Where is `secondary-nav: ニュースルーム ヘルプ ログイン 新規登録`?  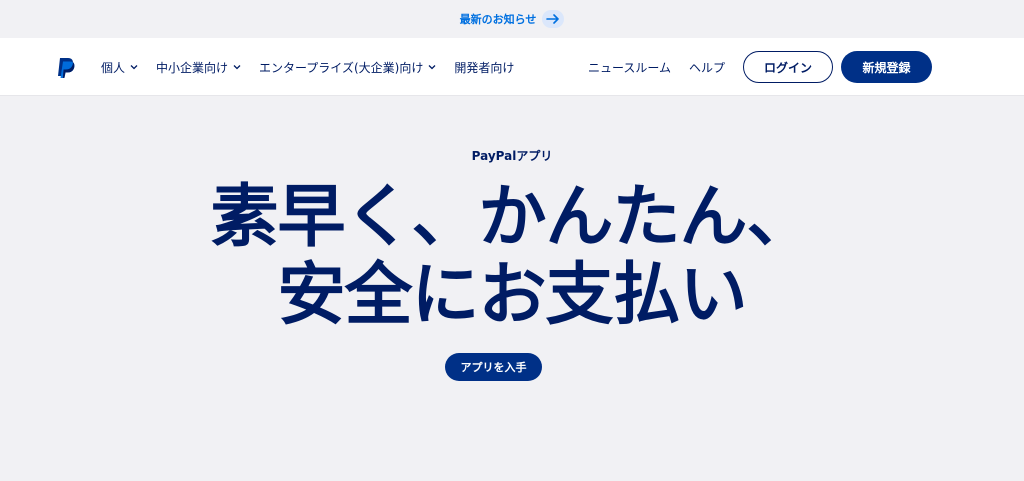 secondary-nav: ニュースルーム ヘルプ ログイン 新規登録 is located at coordinates (760, 67).